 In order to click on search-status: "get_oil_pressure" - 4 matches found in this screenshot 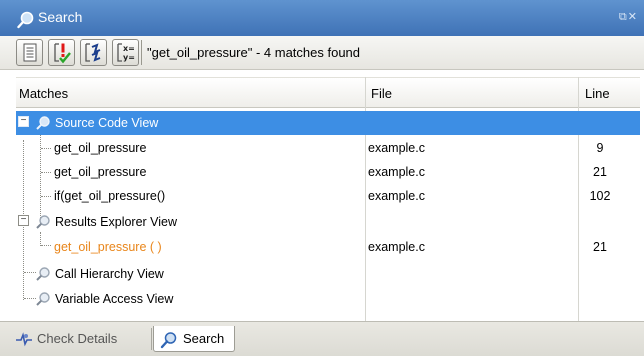, I will do `click(254, 52)`.